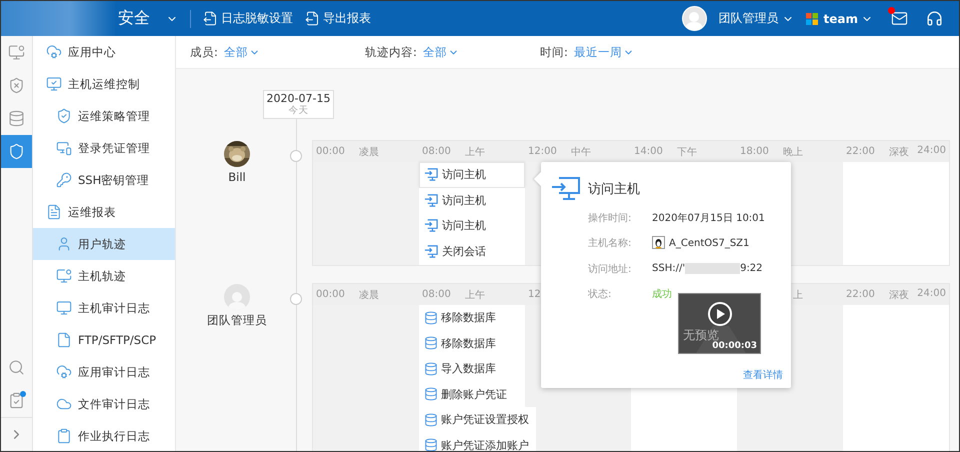 Image resolution: width=960 pixels, height=452 pixels. I want to click on row-label: 主机名称:, so click(610, 243).